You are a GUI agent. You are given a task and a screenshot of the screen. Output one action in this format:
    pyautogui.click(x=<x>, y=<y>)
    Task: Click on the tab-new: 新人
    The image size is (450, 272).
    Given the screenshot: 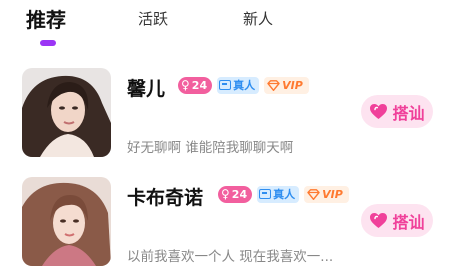 What is the action you would take?
    pyautogui.click(x=258, y=18)
    